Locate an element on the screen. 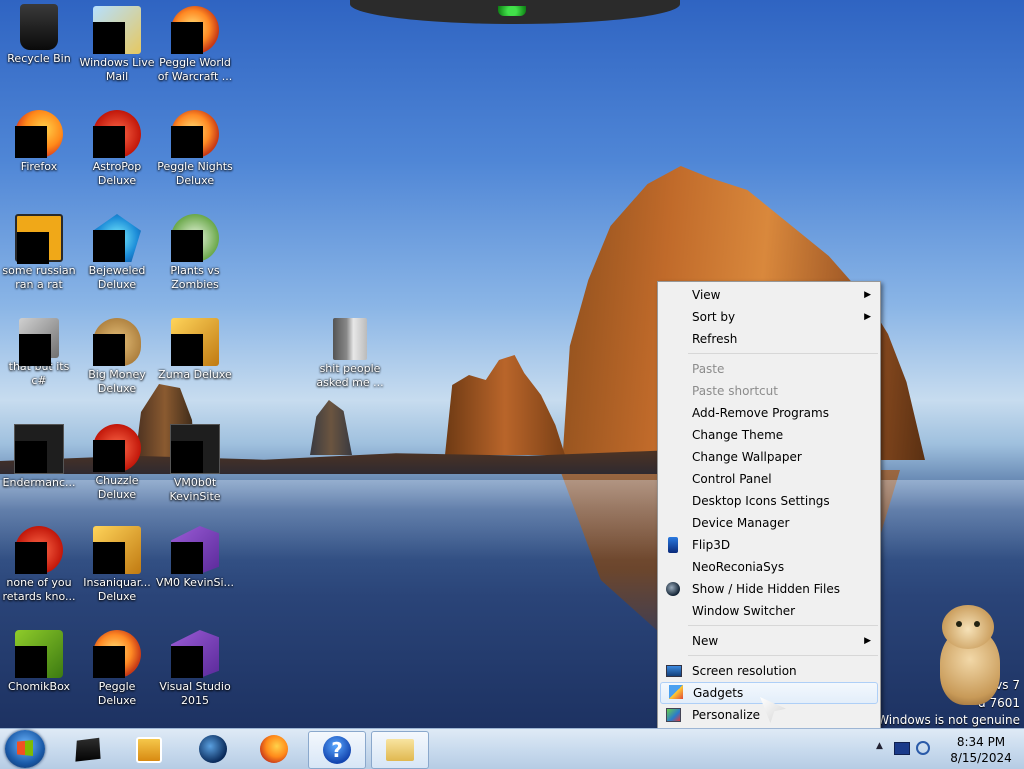 The height and width of the screenshot is (769, 1024). menu-item-flip3d: Flip3D is located at coordinates (769, 545).